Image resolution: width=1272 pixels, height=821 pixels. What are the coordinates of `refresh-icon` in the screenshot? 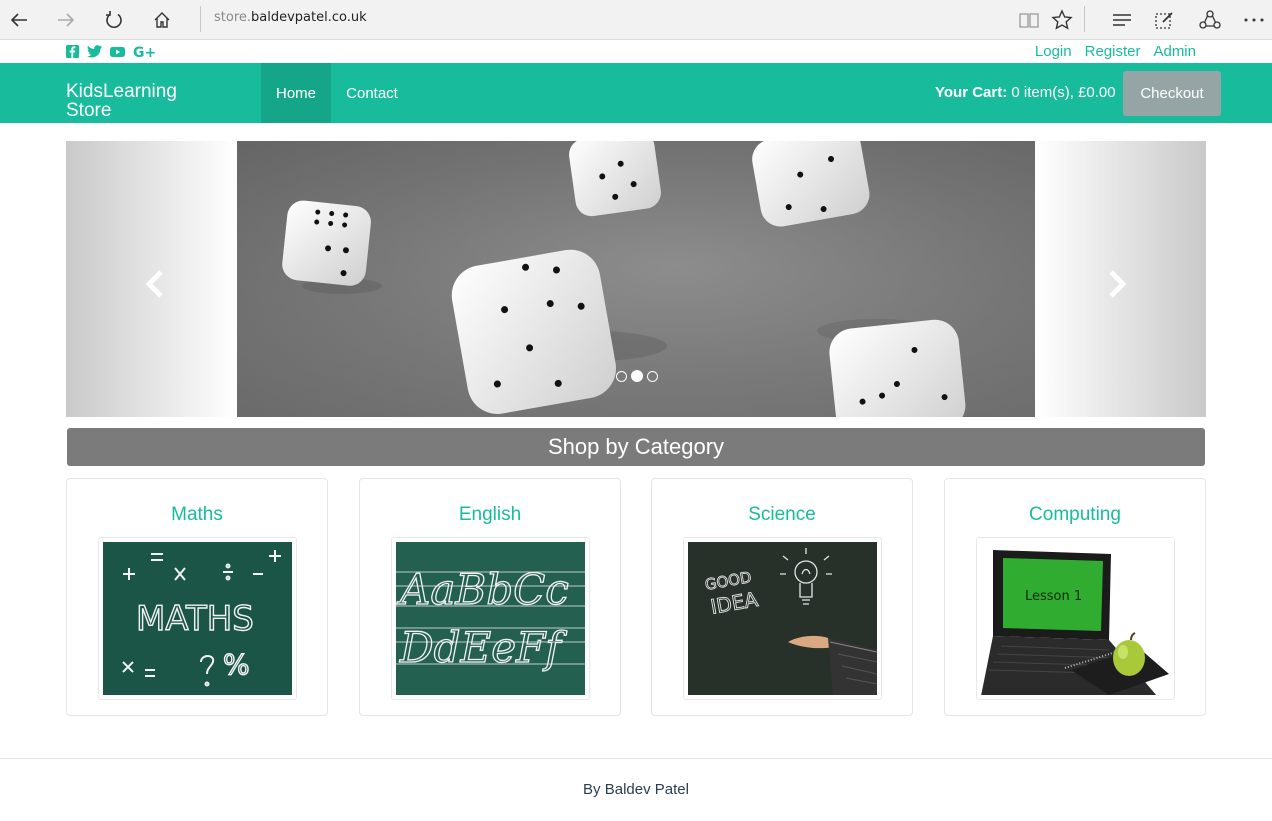 It's located at (114, 20).